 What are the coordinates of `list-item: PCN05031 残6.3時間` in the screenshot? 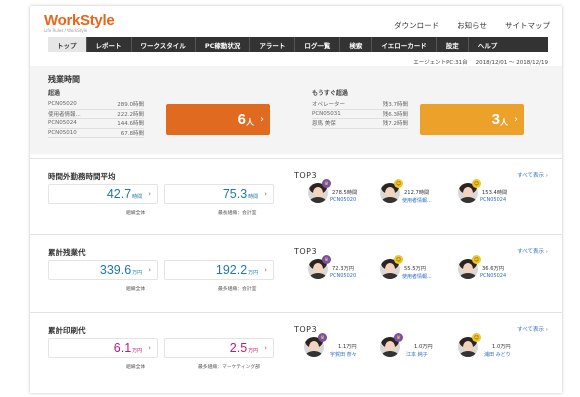 It's located at (360, 114).